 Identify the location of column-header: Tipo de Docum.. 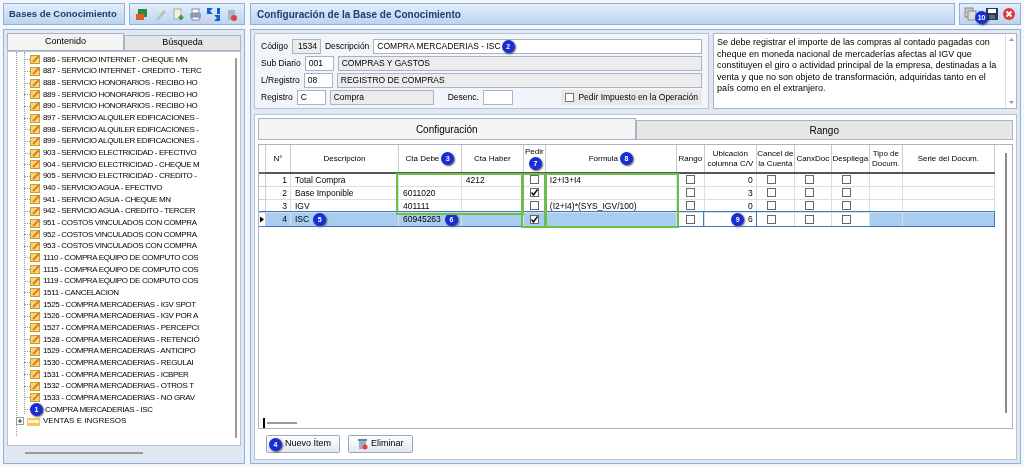
(886, 159).